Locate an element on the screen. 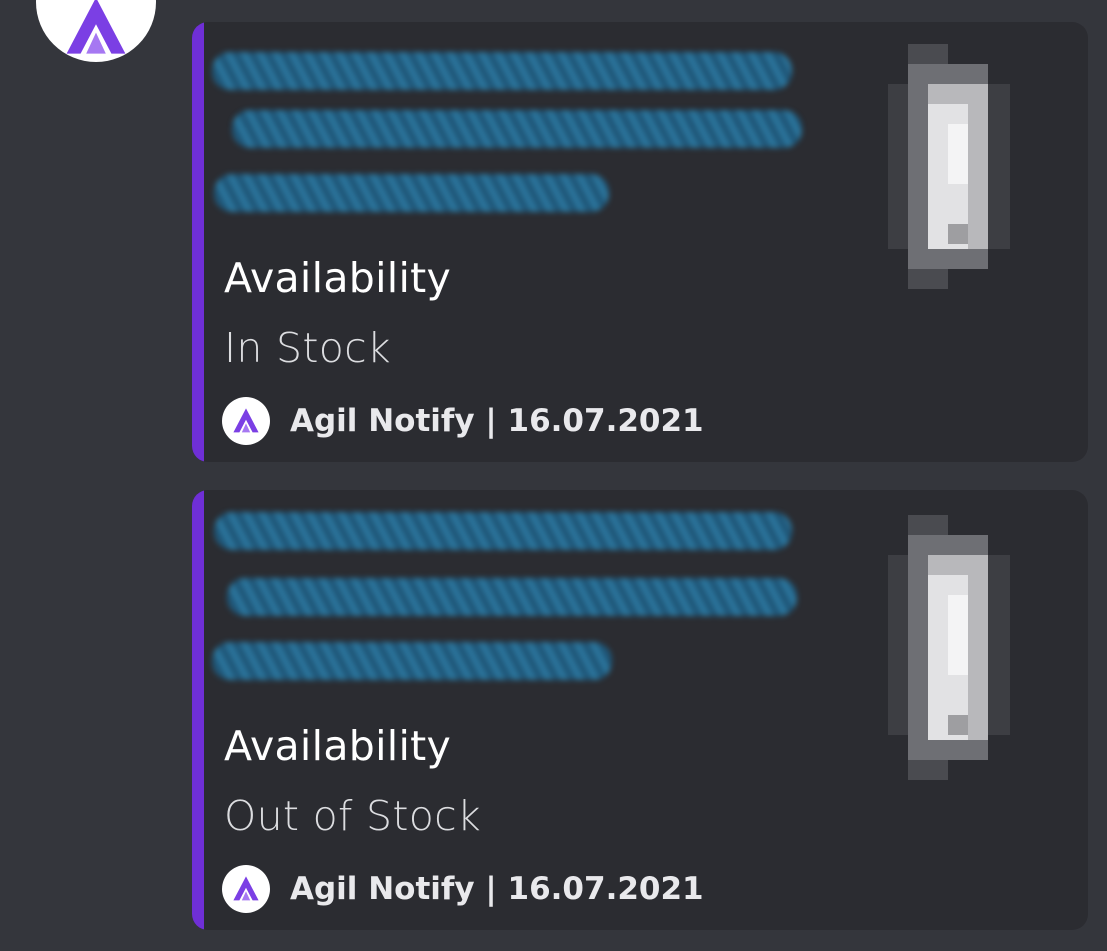 Image resolution: width=1107 pixels, height=951 pixels. bot-avatar is located at coordinates (96, 31).